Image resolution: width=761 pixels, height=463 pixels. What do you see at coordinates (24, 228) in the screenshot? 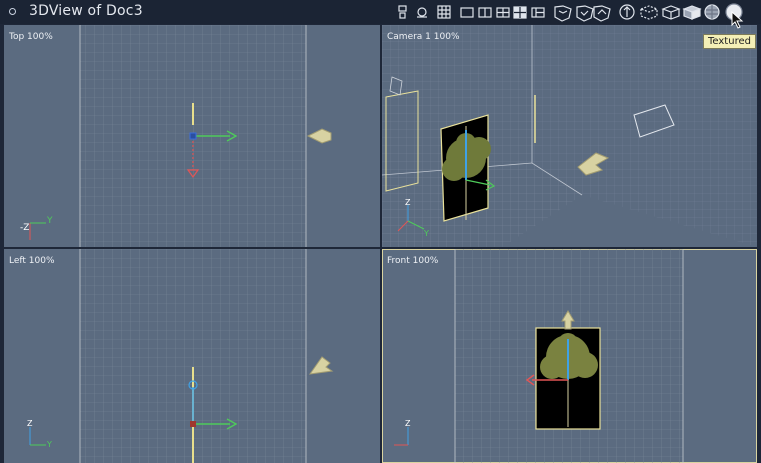
I see `axis-label-y: -Z` at bounding box center [24, 228].